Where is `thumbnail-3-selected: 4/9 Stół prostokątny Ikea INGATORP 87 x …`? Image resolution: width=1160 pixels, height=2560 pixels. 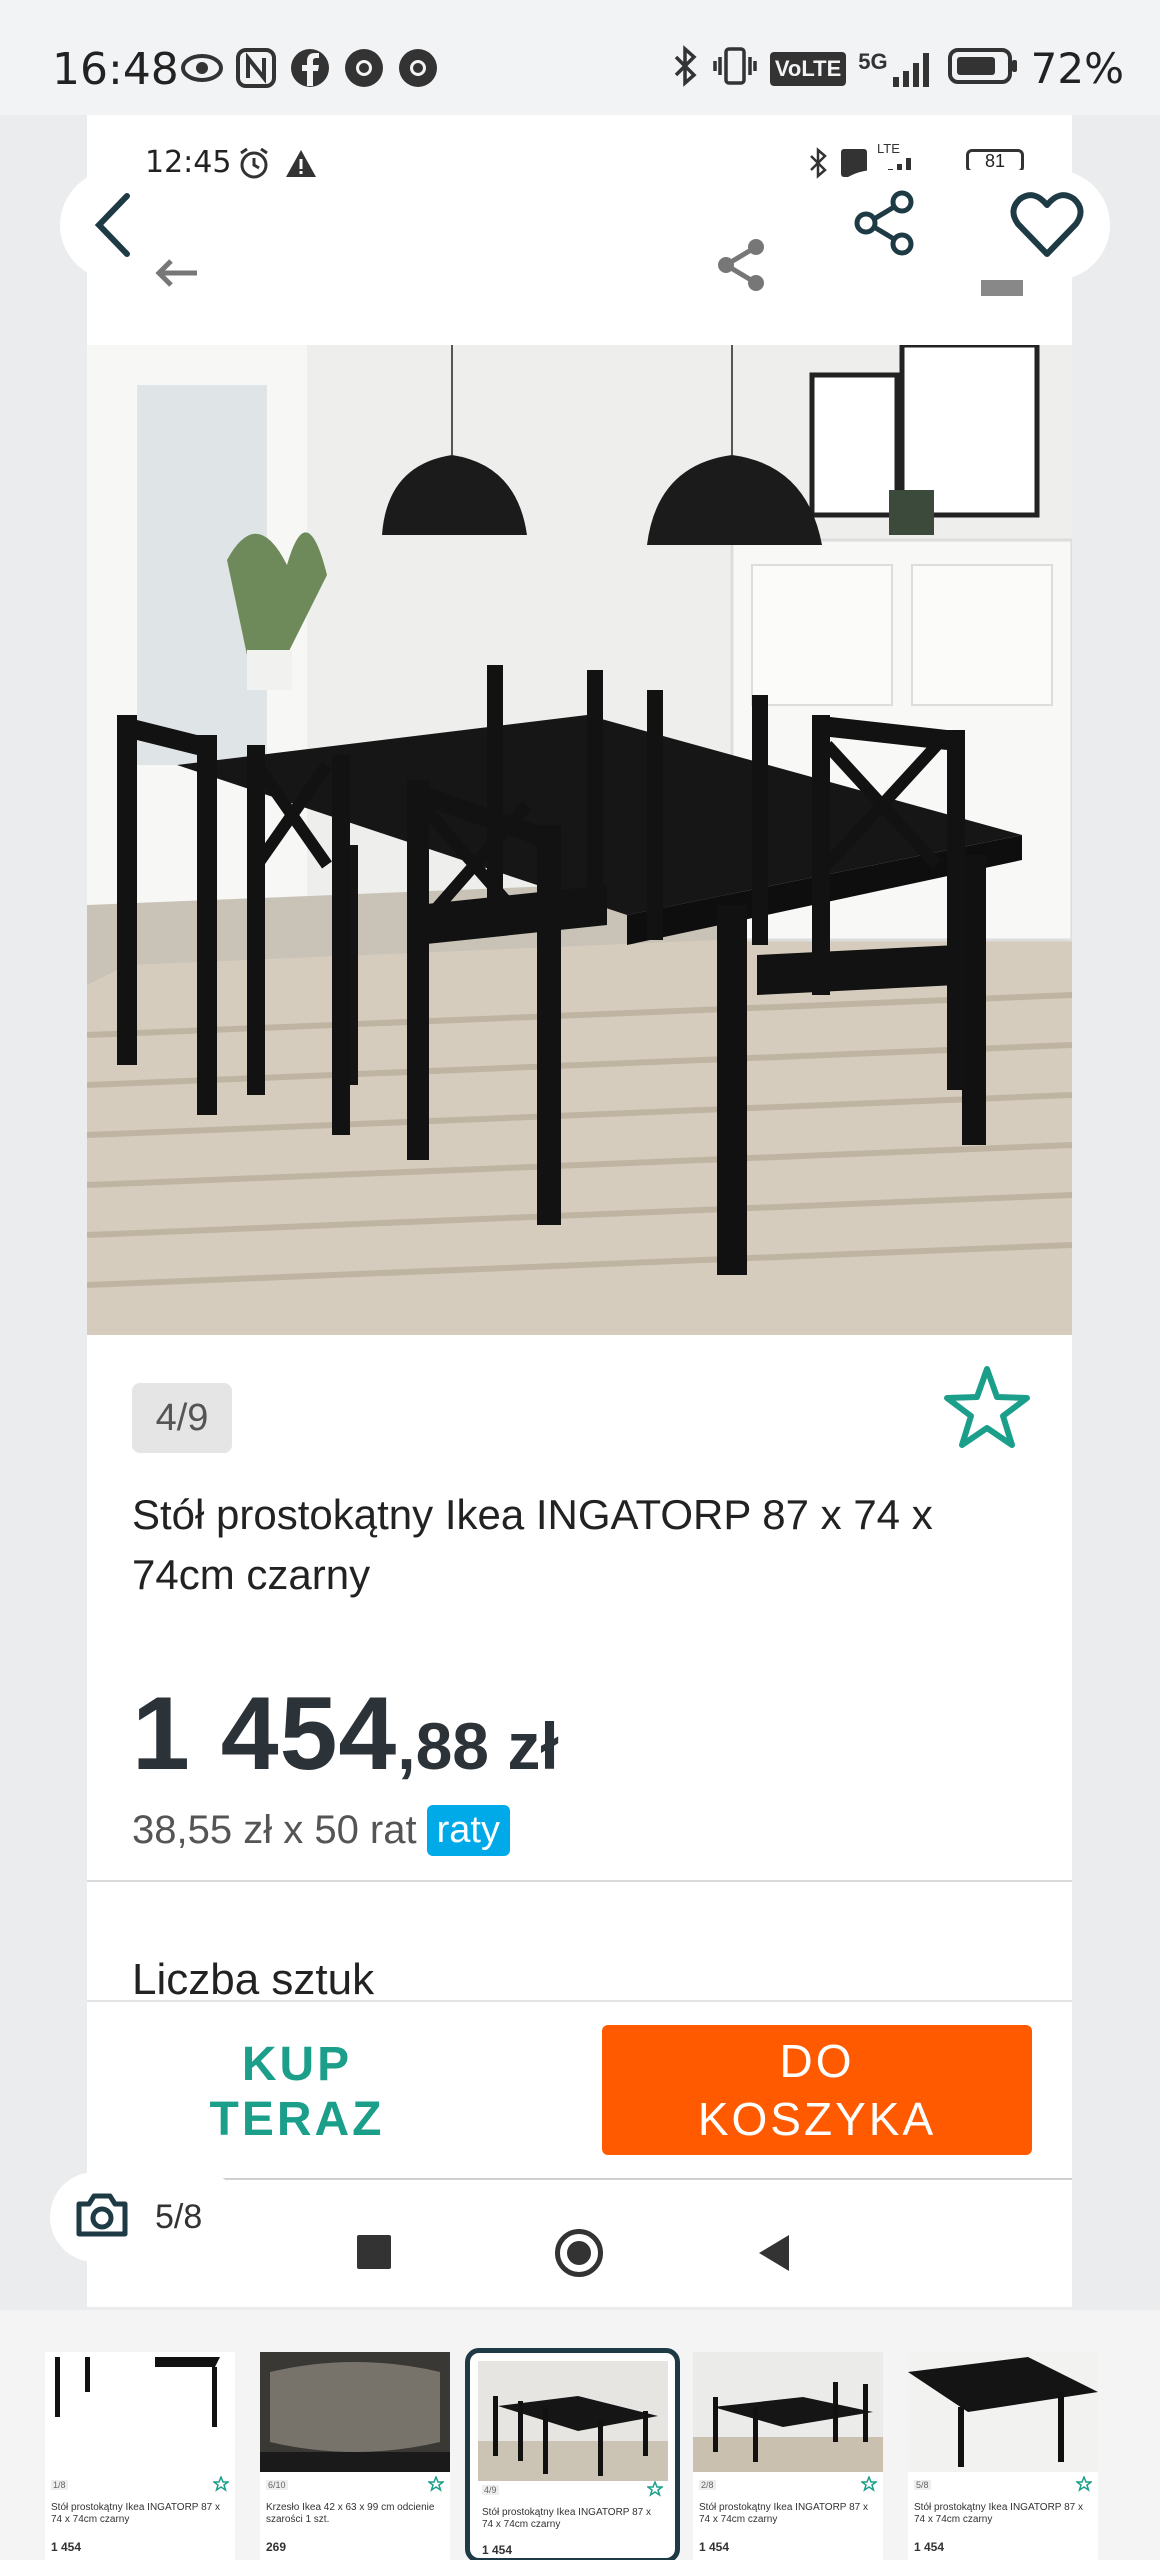 thumbnail-3-selected: 4/9 Stół prostokątny Ikea INGATORP 87 x … is located at coordinates (572, 2454).